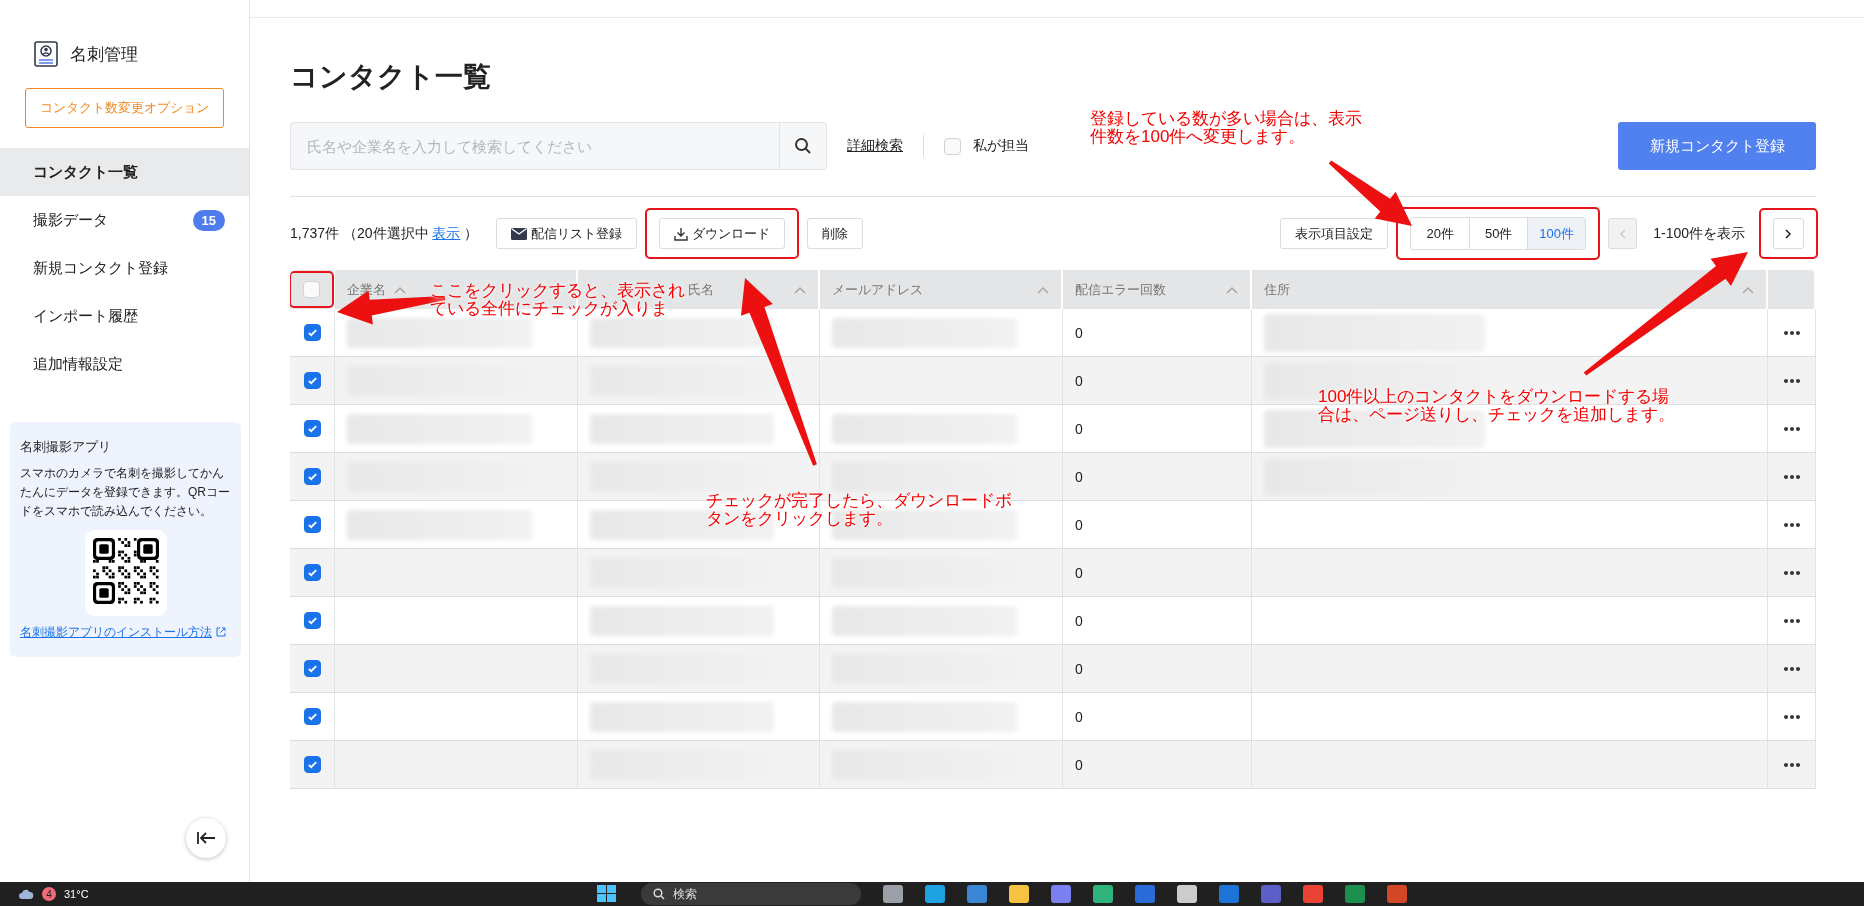 The image size is (1864, 906). I want to click on page-range: 1-100件を表示, so click(1699, 233).